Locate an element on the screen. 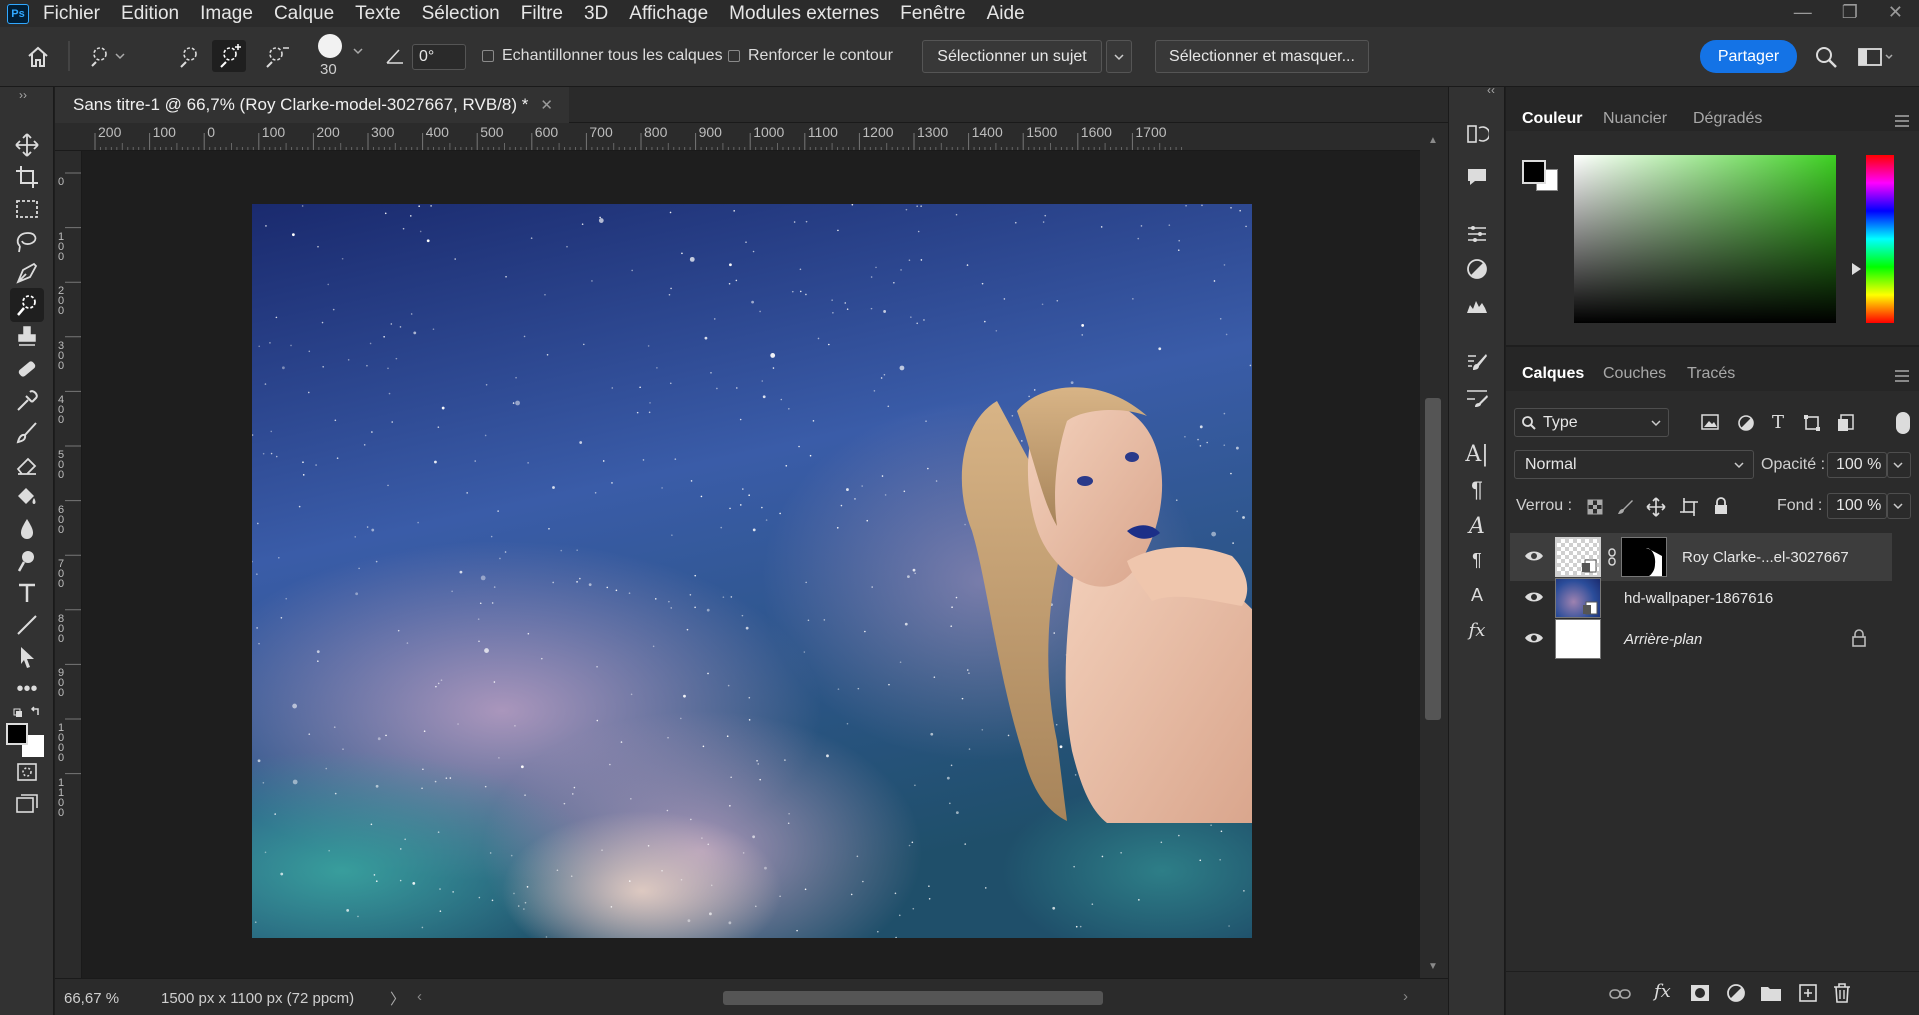  restore-icon: ❐ is located at coordinates (1850, 12).